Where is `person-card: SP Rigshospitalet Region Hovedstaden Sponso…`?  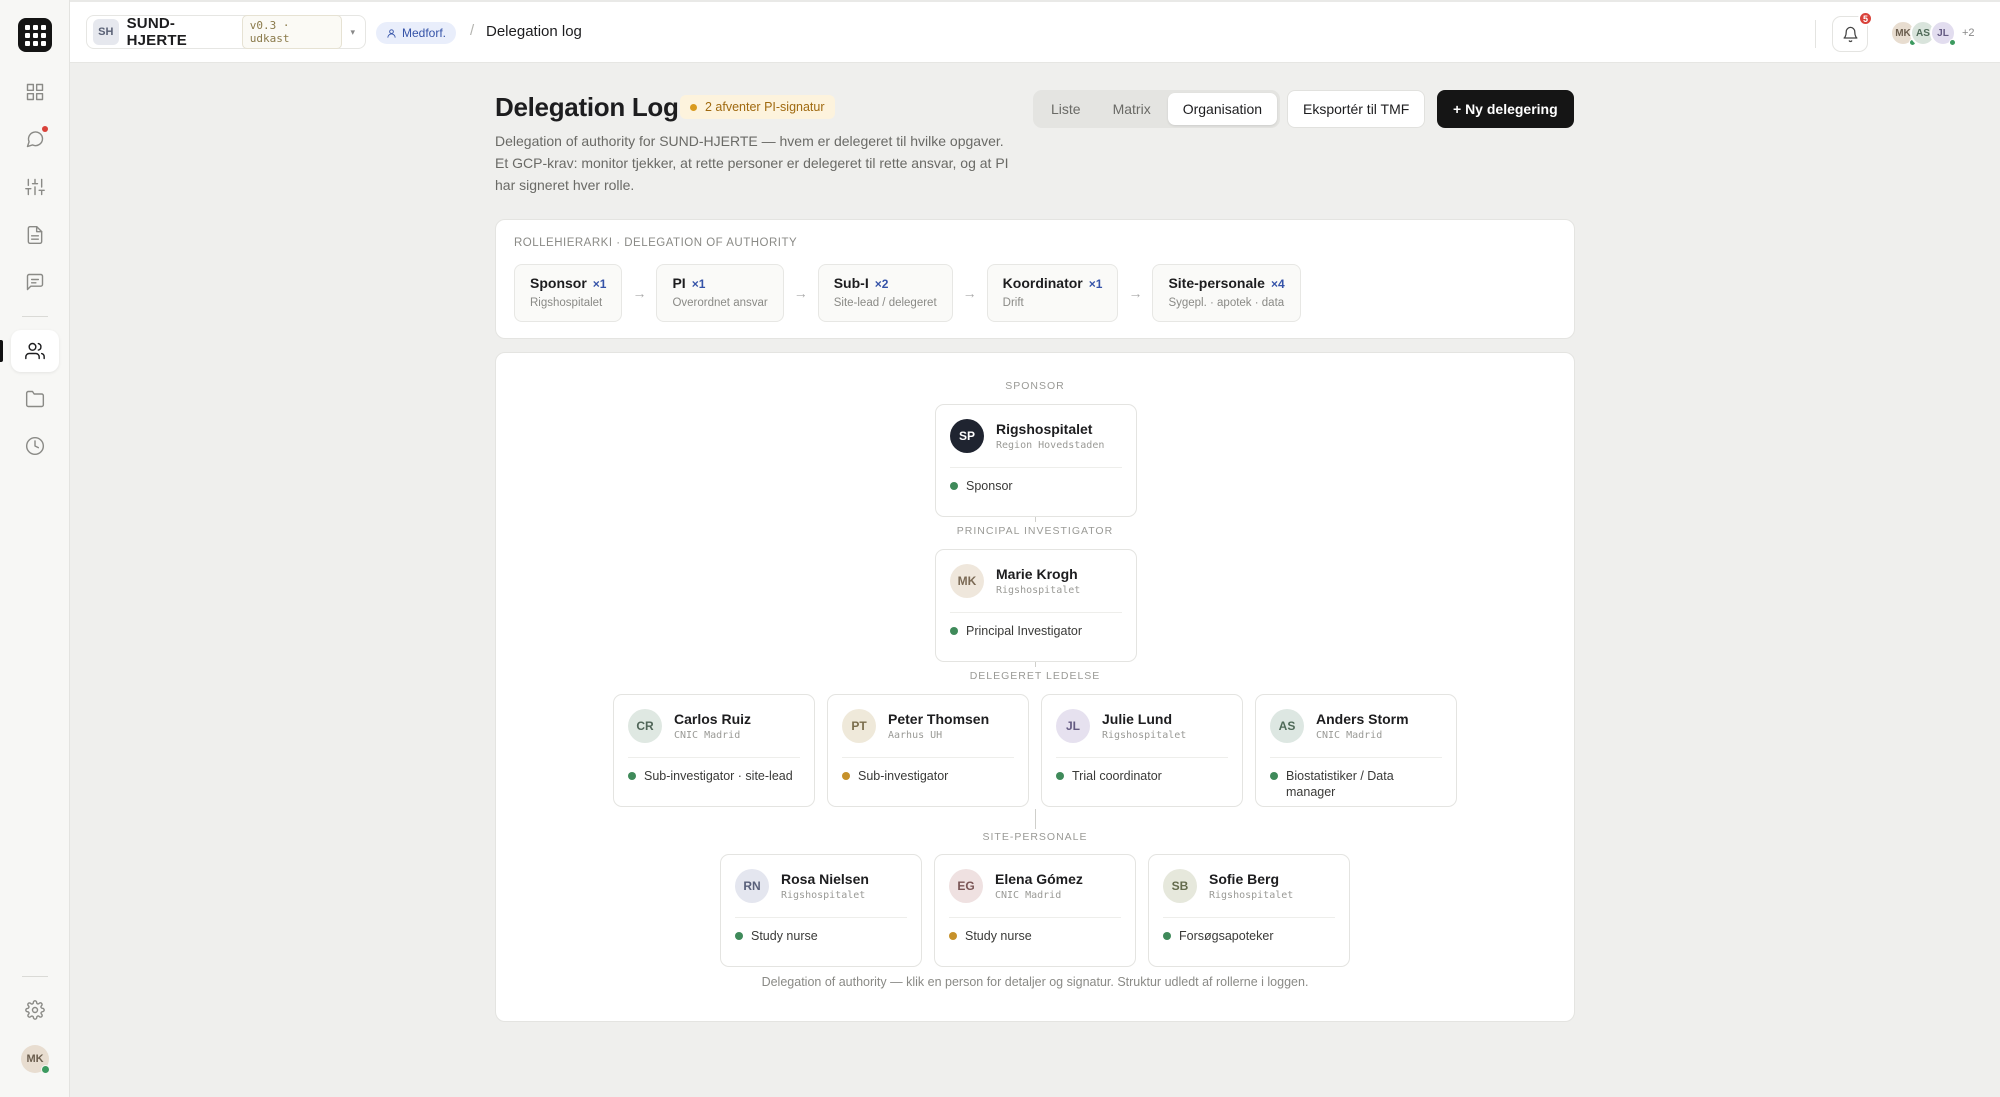
person-card: SP Rigshospitalet Region Hovedstaden Sponso… is located at coordinates (1036, 460).